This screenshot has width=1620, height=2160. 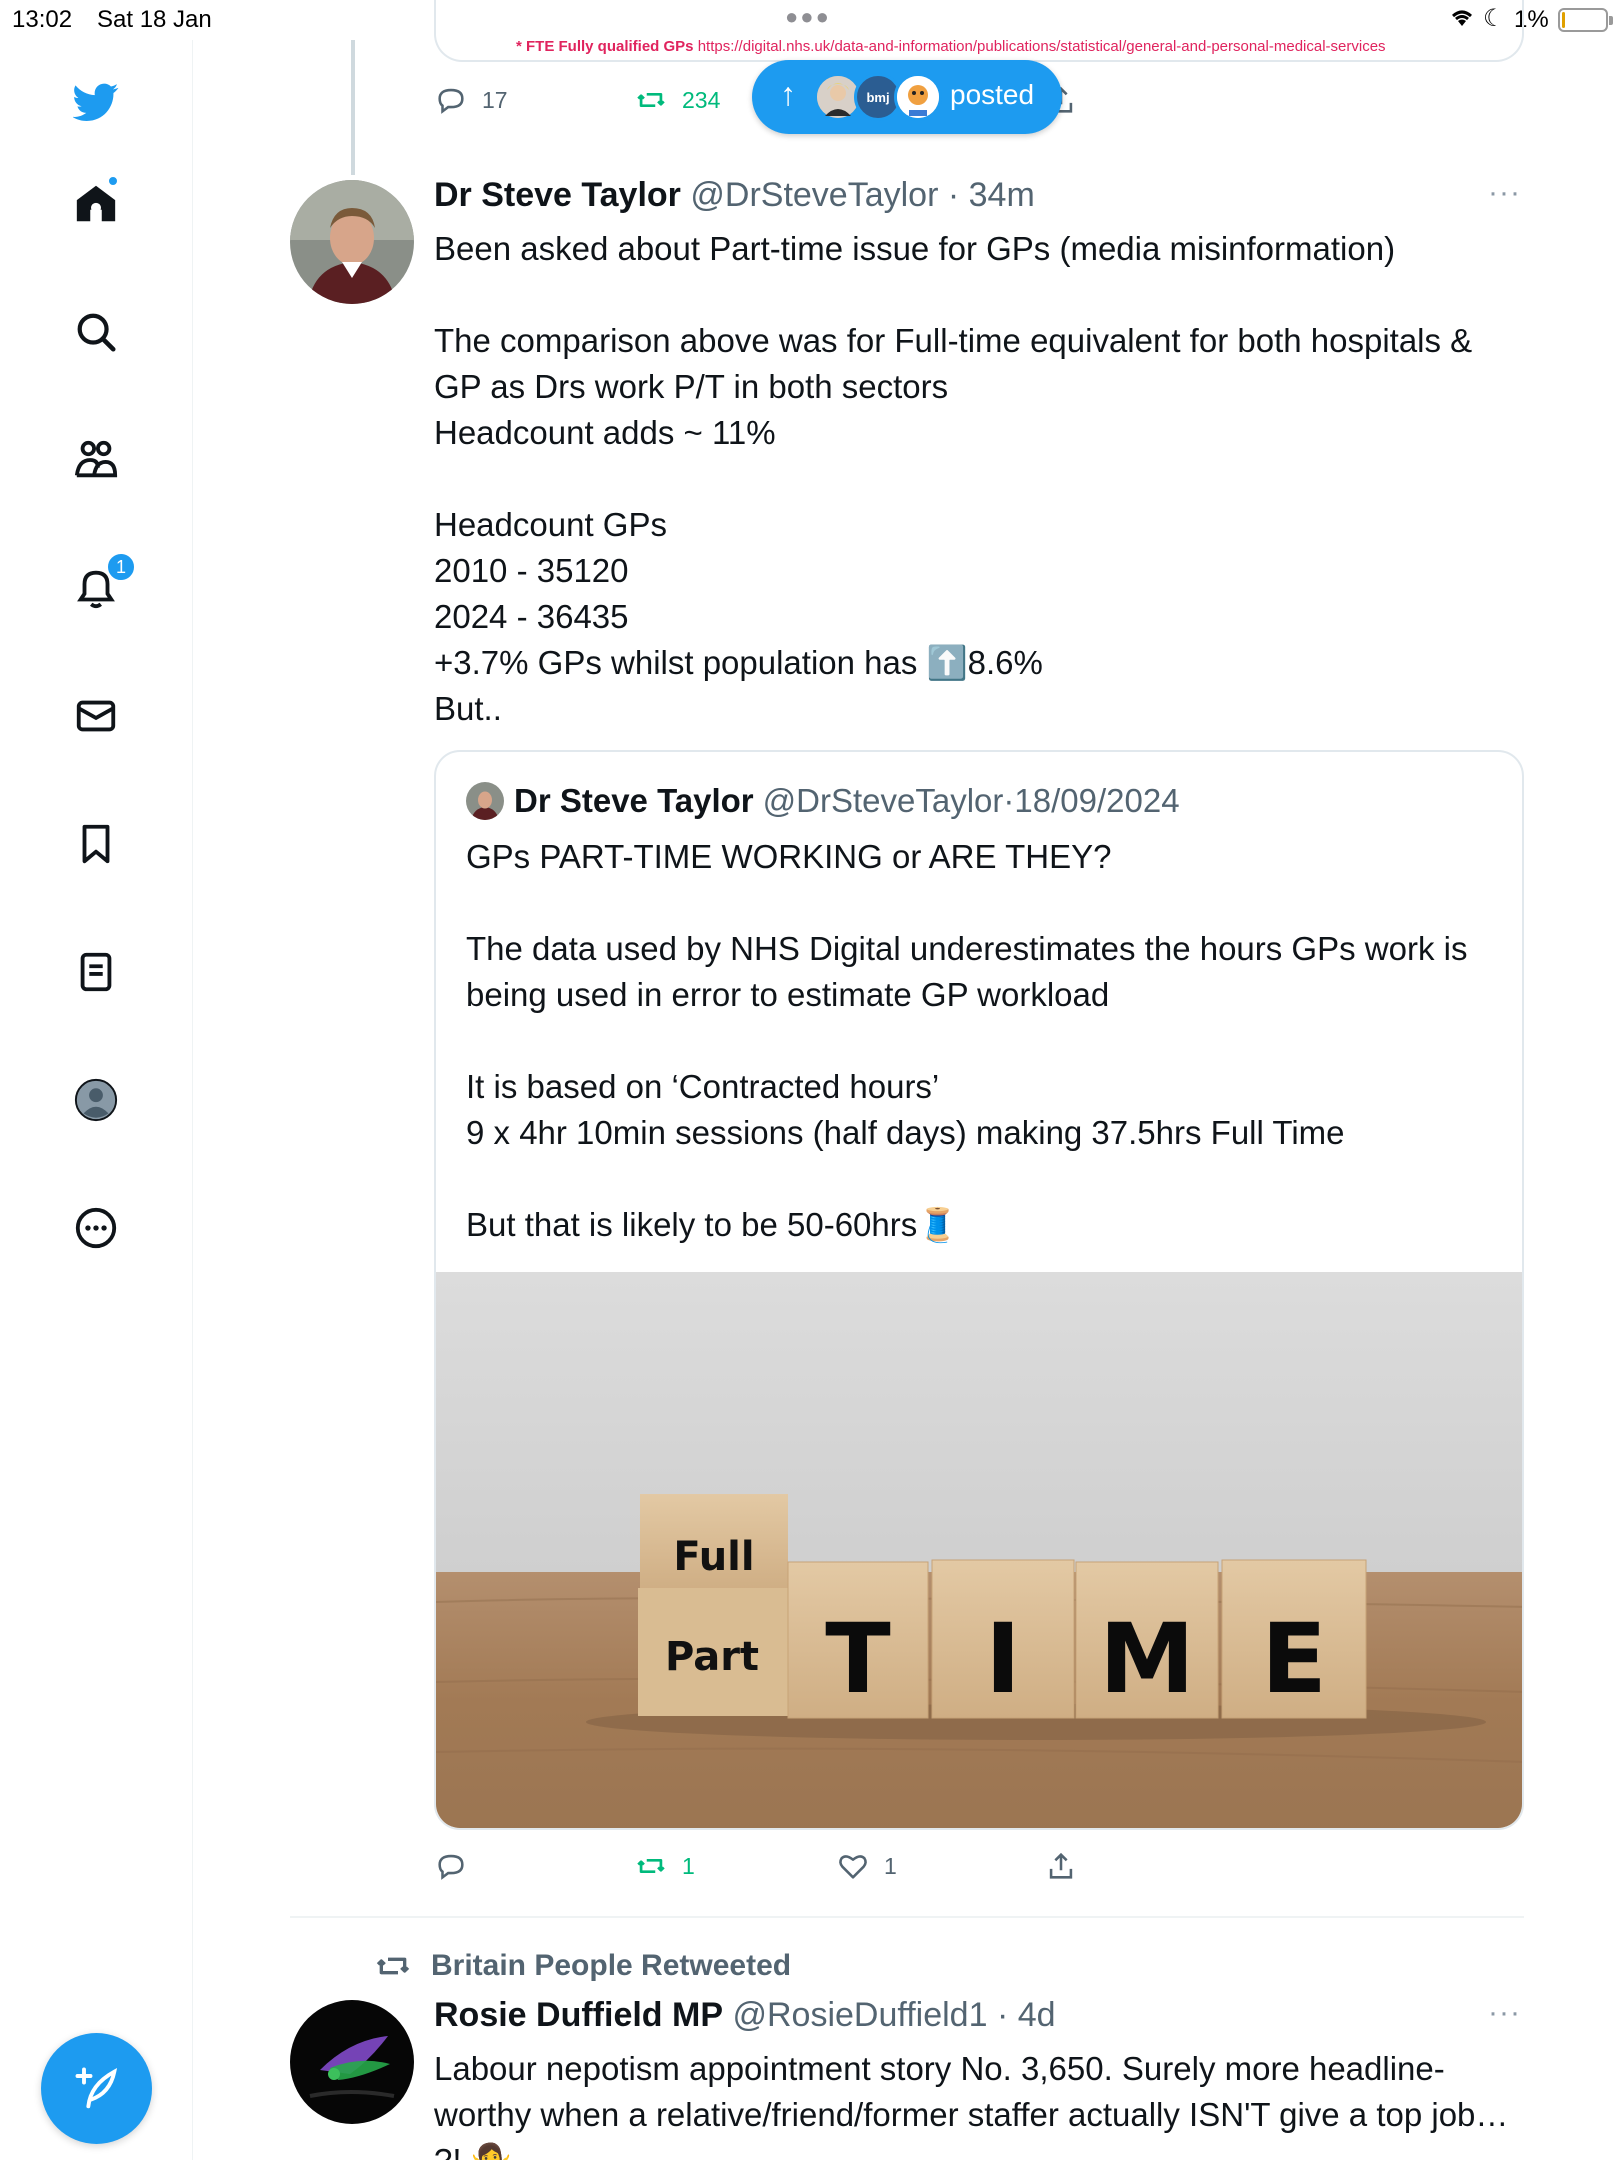 What do you see at coordinates (353, 107) in the screenshot?
I see `thread-connector-line` at bounding box center [353, 107].